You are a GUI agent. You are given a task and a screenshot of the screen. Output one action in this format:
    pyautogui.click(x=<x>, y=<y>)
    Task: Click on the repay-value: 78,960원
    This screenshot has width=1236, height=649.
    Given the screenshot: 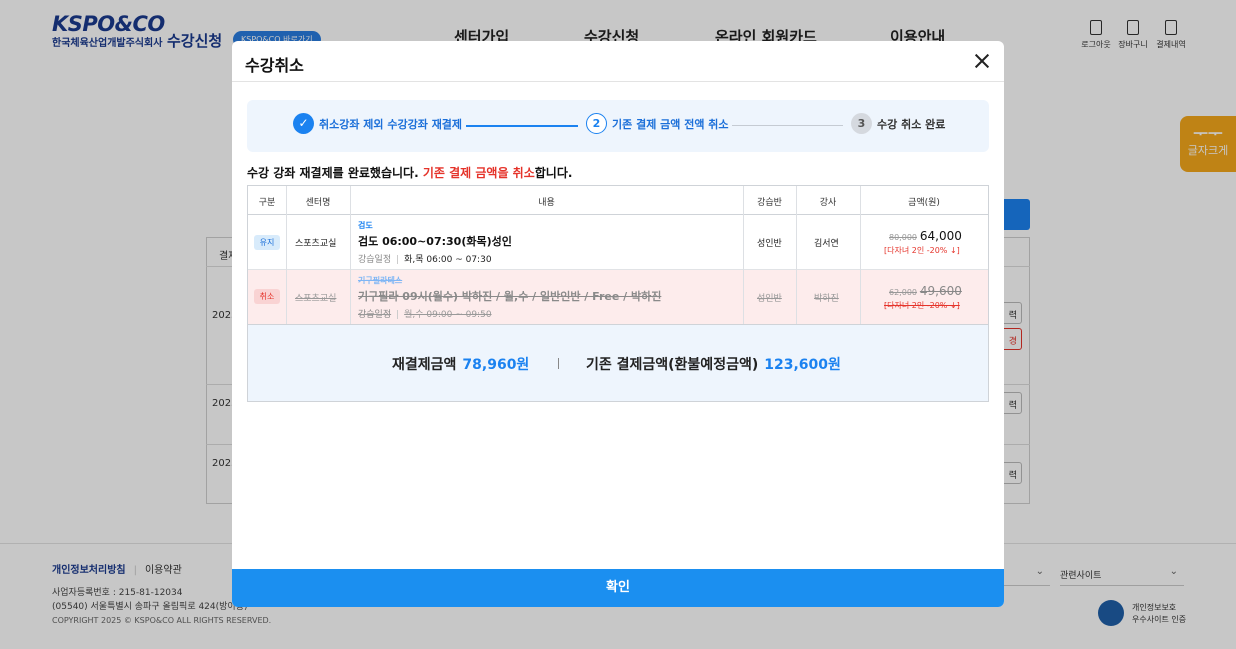 What is the action you would take?
    pyautogui.click(x=496, y=365)
    